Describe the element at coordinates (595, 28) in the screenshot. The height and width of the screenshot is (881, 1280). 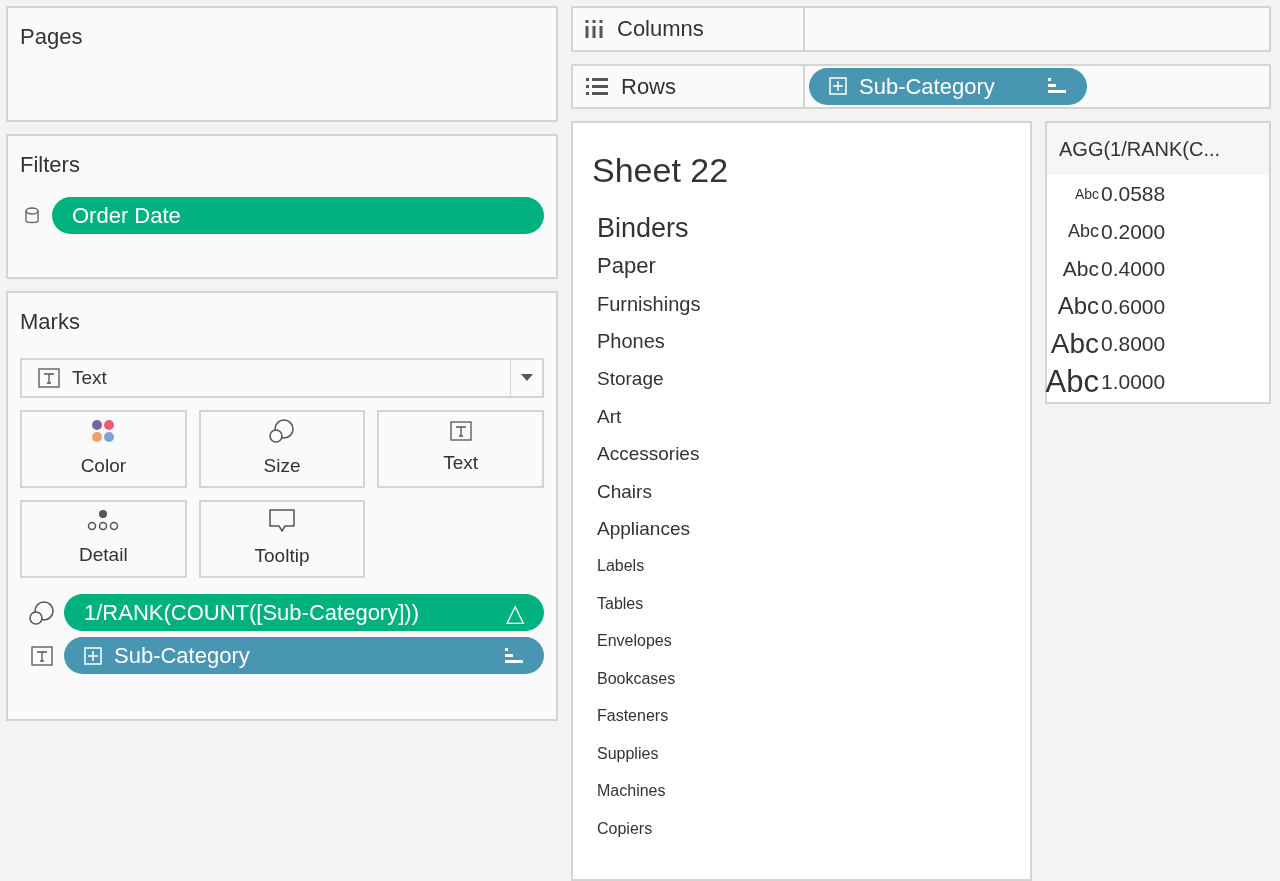
I see `columns-icon` at that location.